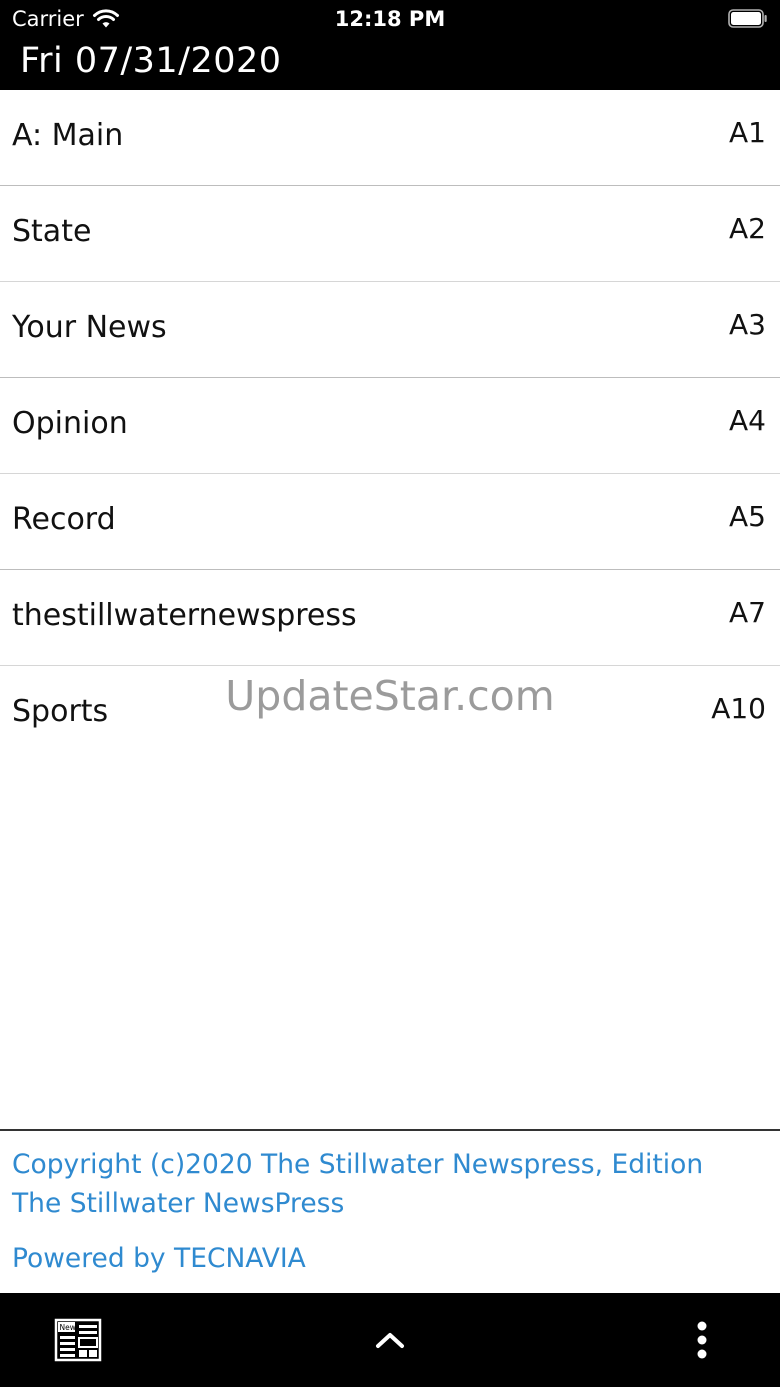 This screenshot has height=1387, width=780. What do you see at coordinates (747, 324) in the screenshot?
I see `section-page: A3` at bounding box center [747, 324].